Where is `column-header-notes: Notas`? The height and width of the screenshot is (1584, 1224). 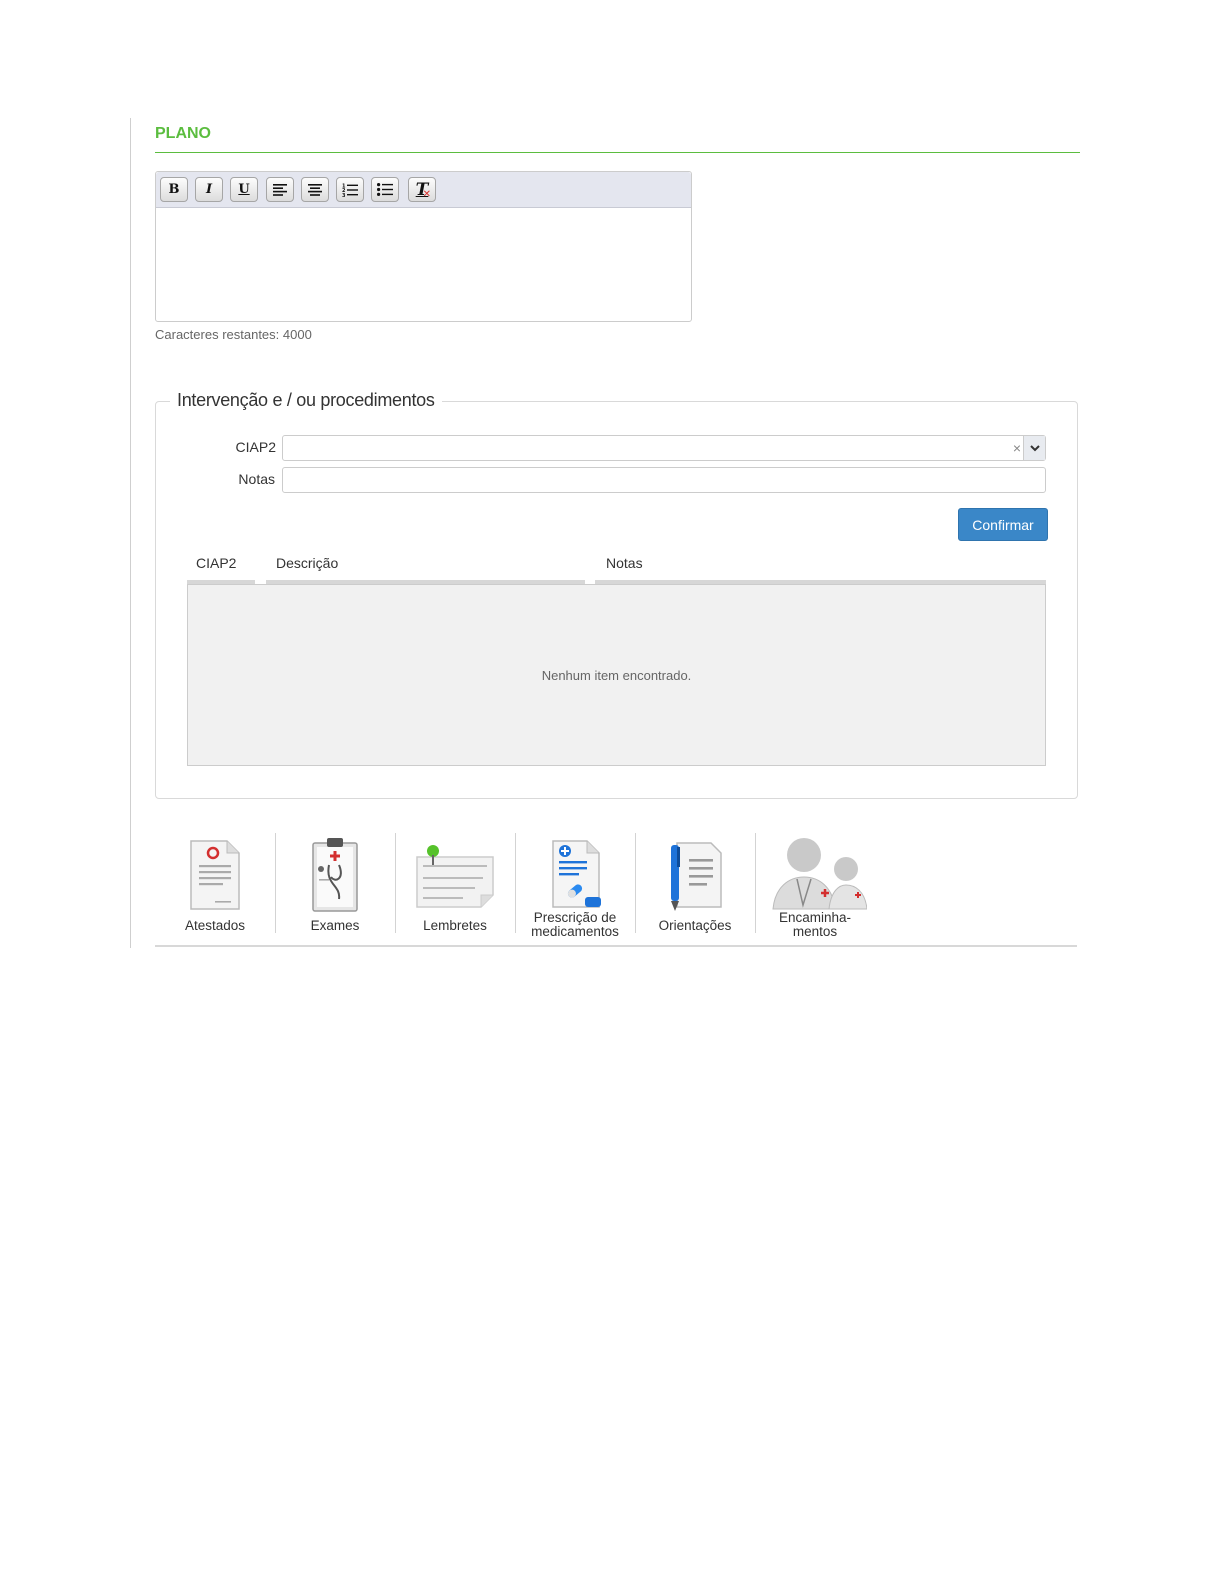 column-header-notes: Notas is located at coordinates (624, 563).